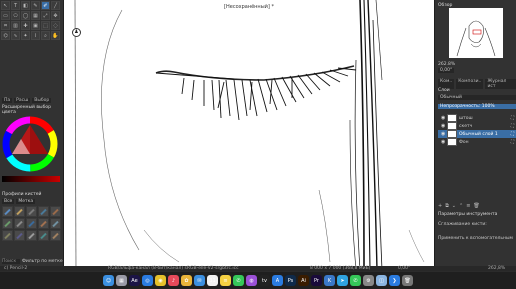  I want to click on brush-search-input: Поиск, so click(11, 261).